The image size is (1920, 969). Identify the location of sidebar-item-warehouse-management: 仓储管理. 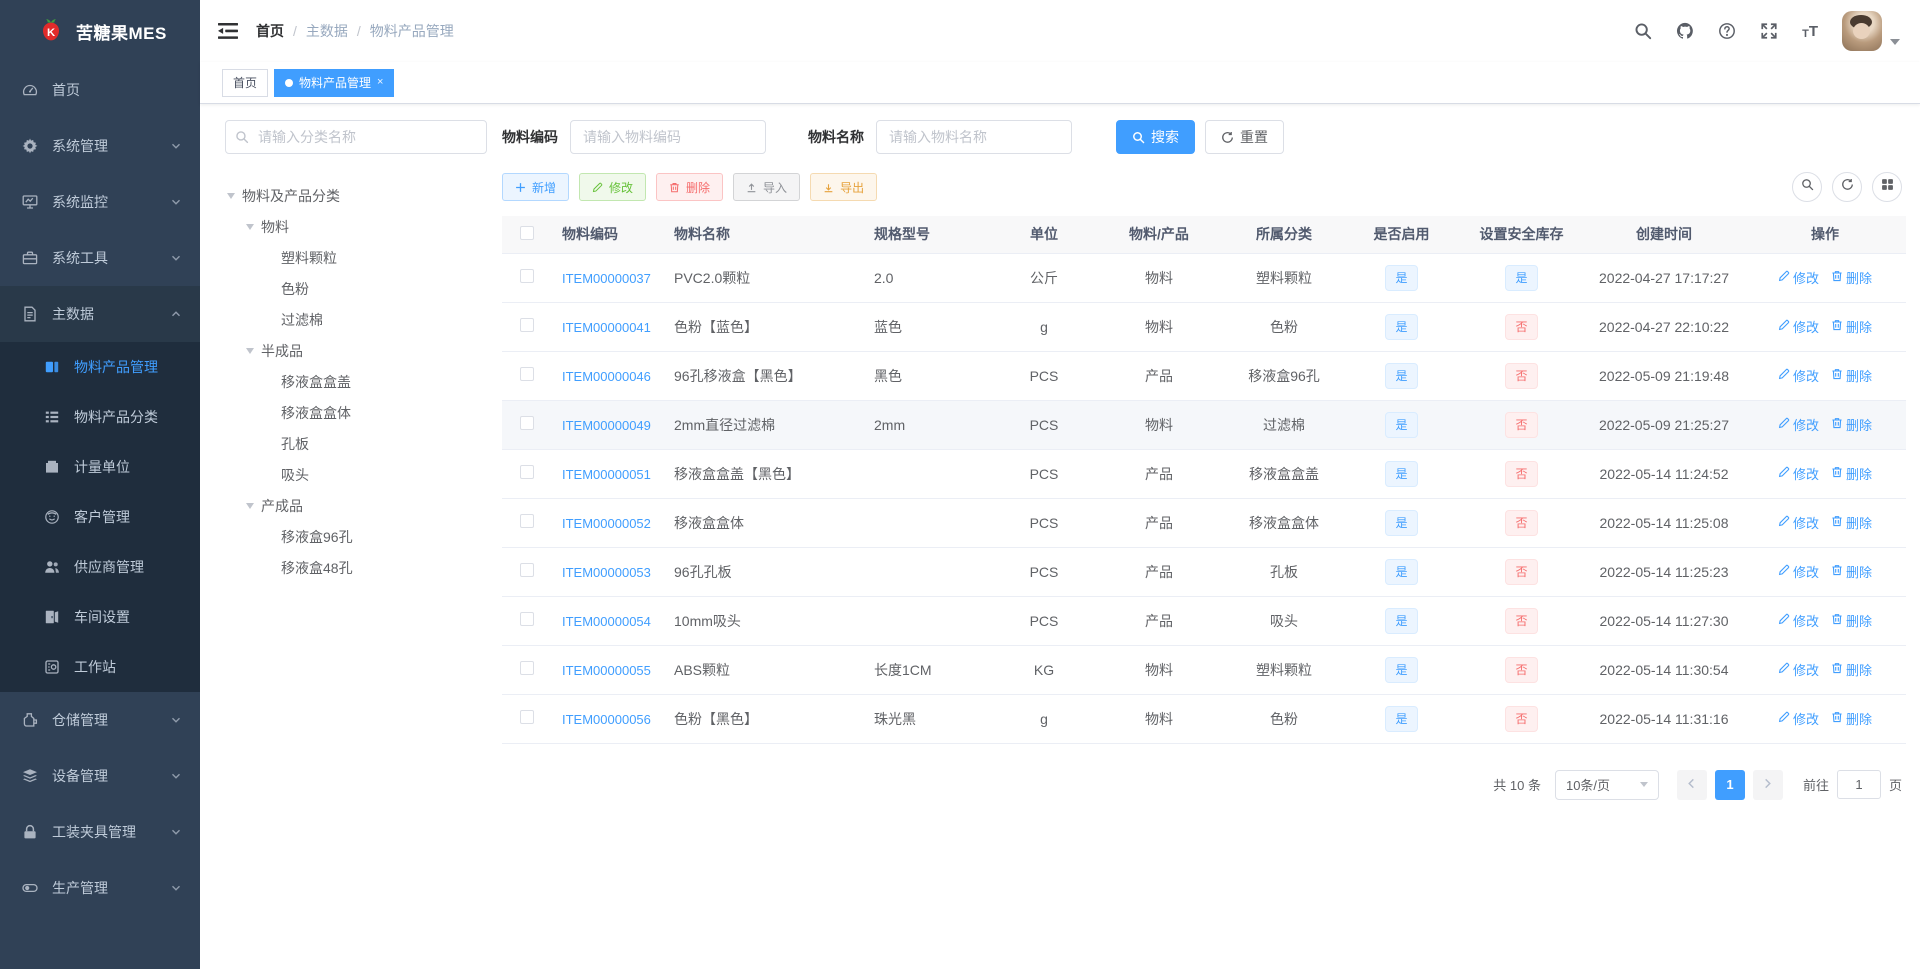
(100, 720).